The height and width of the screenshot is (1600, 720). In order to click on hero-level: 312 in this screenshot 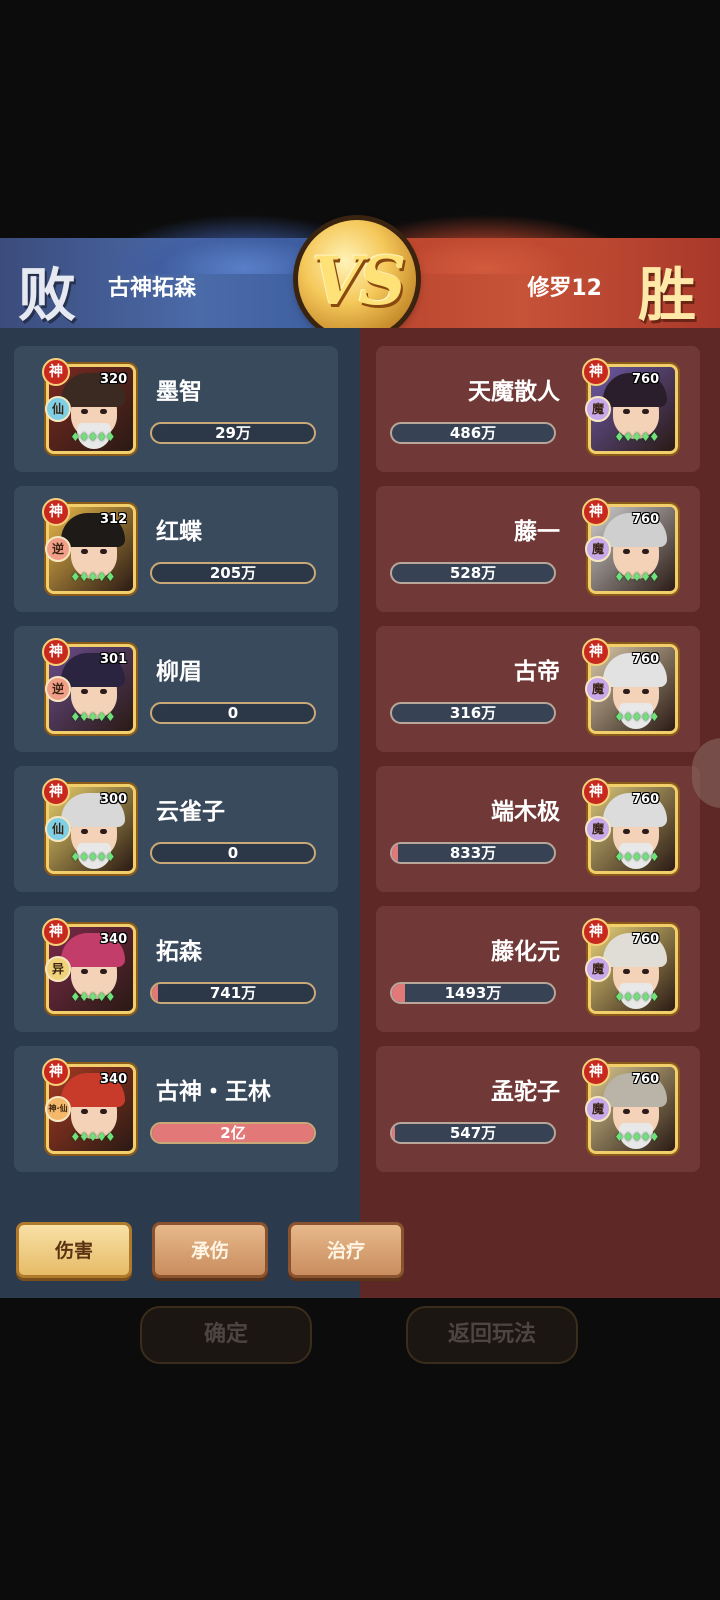, I will do `click(114, 519)`.